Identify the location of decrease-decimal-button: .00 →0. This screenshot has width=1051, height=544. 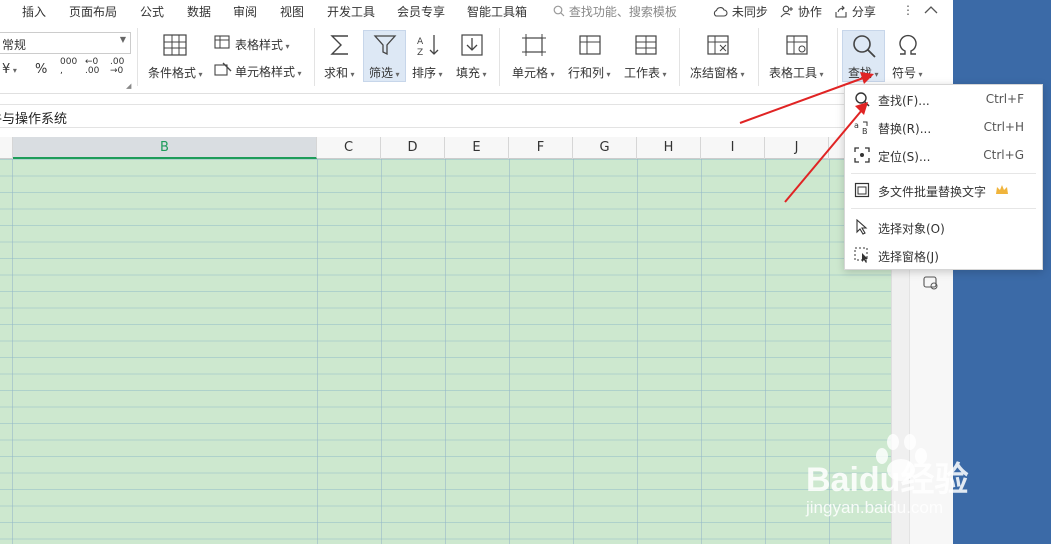
(117, 67).